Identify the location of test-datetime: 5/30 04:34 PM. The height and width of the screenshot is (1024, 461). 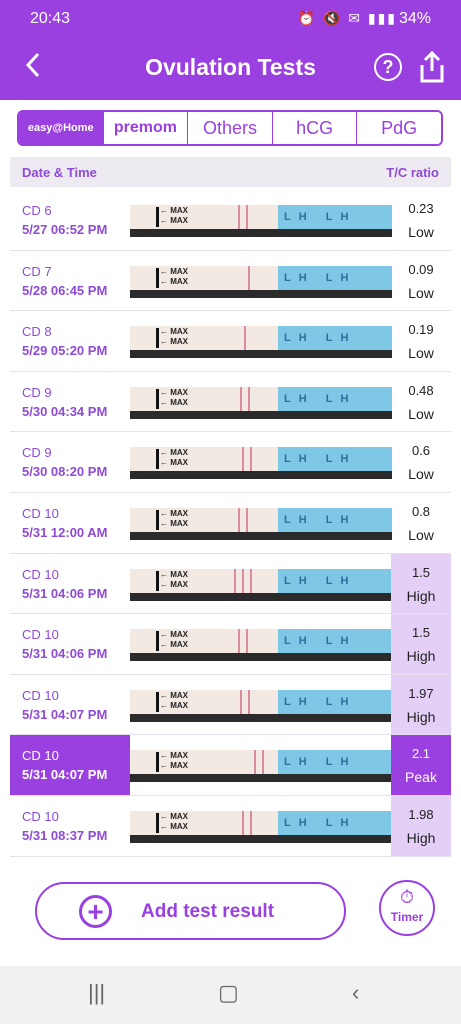
(65, 411).